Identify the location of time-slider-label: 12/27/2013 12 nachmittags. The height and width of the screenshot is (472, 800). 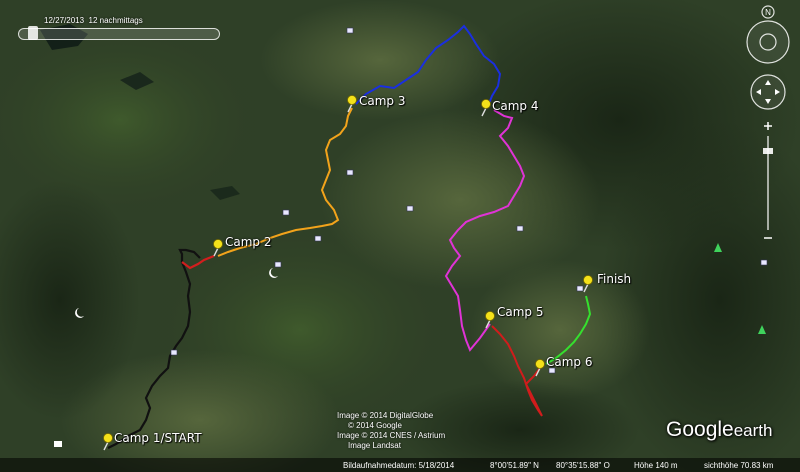
(93, 20).